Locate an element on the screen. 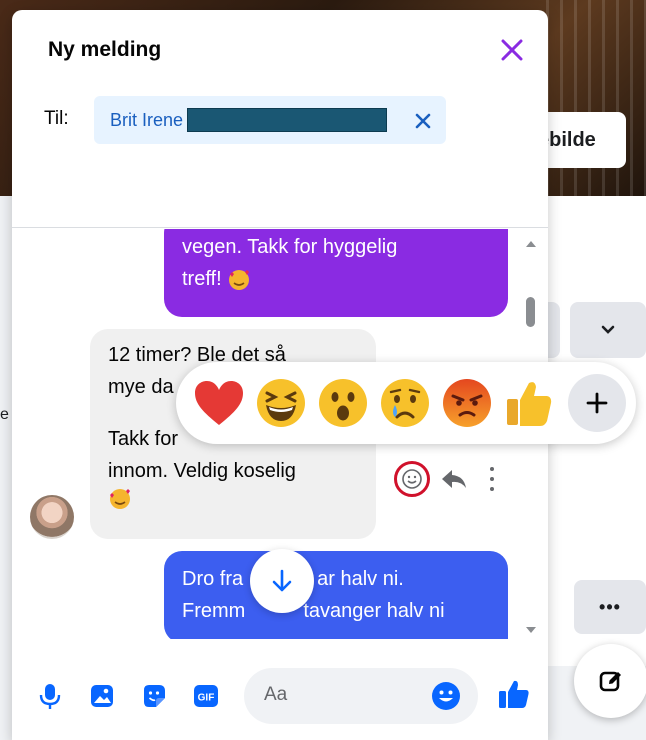  surprised-face-icon is located at coordinates (343, 403).